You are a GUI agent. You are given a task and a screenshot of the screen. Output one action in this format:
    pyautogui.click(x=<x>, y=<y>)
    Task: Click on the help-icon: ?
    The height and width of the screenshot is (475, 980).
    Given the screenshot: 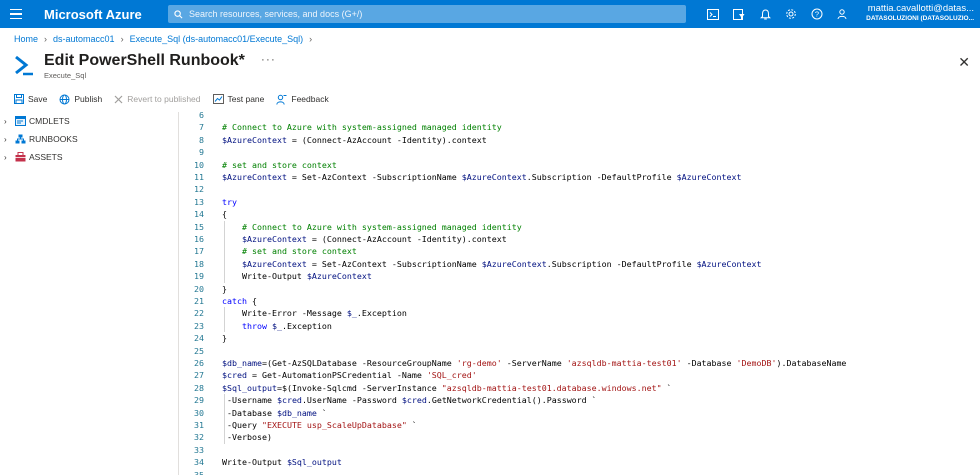 What is the action you would take?
    pyautogui.click(x=817, y=14)
    